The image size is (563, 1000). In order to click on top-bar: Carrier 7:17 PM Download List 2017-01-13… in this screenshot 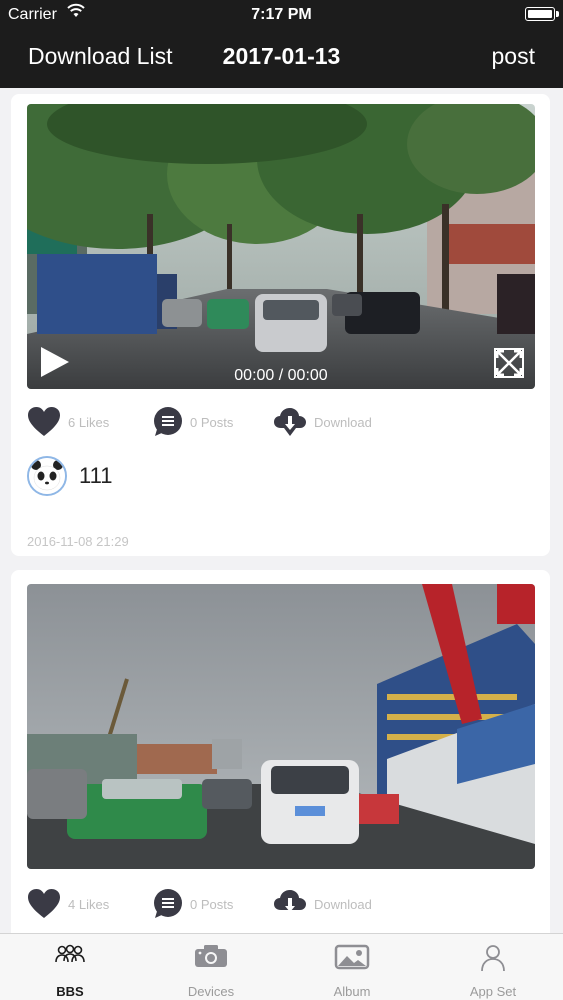, I will do `click(281, 44)`.